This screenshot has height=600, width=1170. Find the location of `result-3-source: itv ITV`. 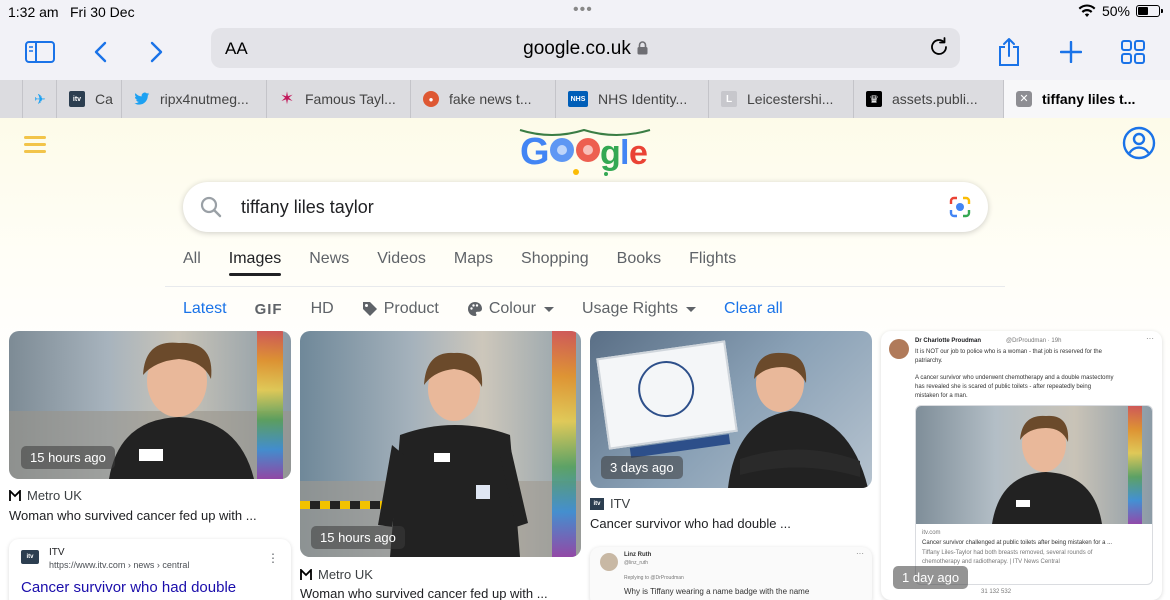

result-3-source: itv ITV is located at coordinates (610, 503).